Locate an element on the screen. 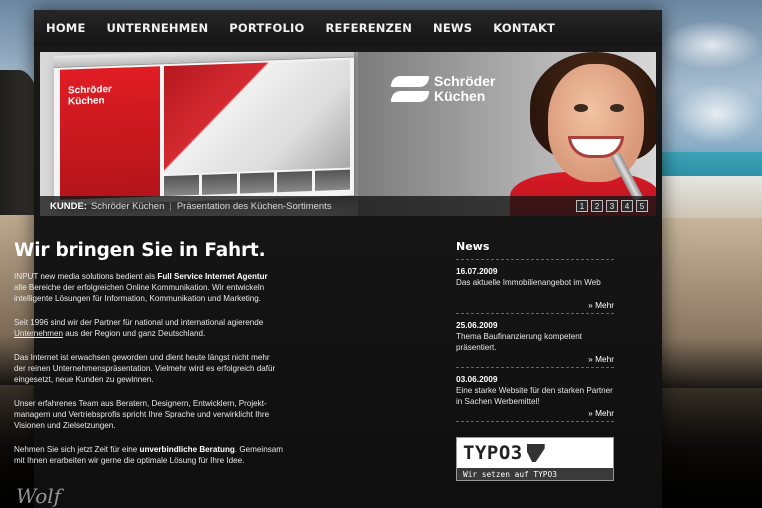  typo3-logo-text: TYPO3 is located at coordinates (493, 453).